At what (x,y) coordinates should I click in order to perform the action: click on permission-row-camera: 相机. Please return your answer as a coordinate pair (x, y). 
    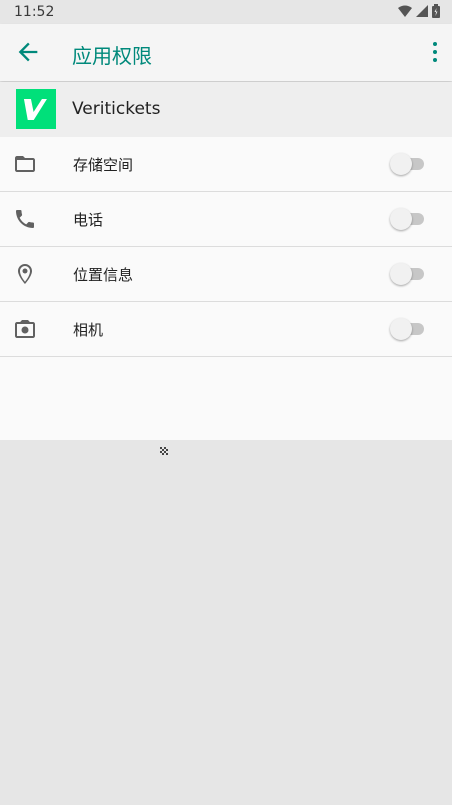
    Looking at the image, I should click on (226, 329).